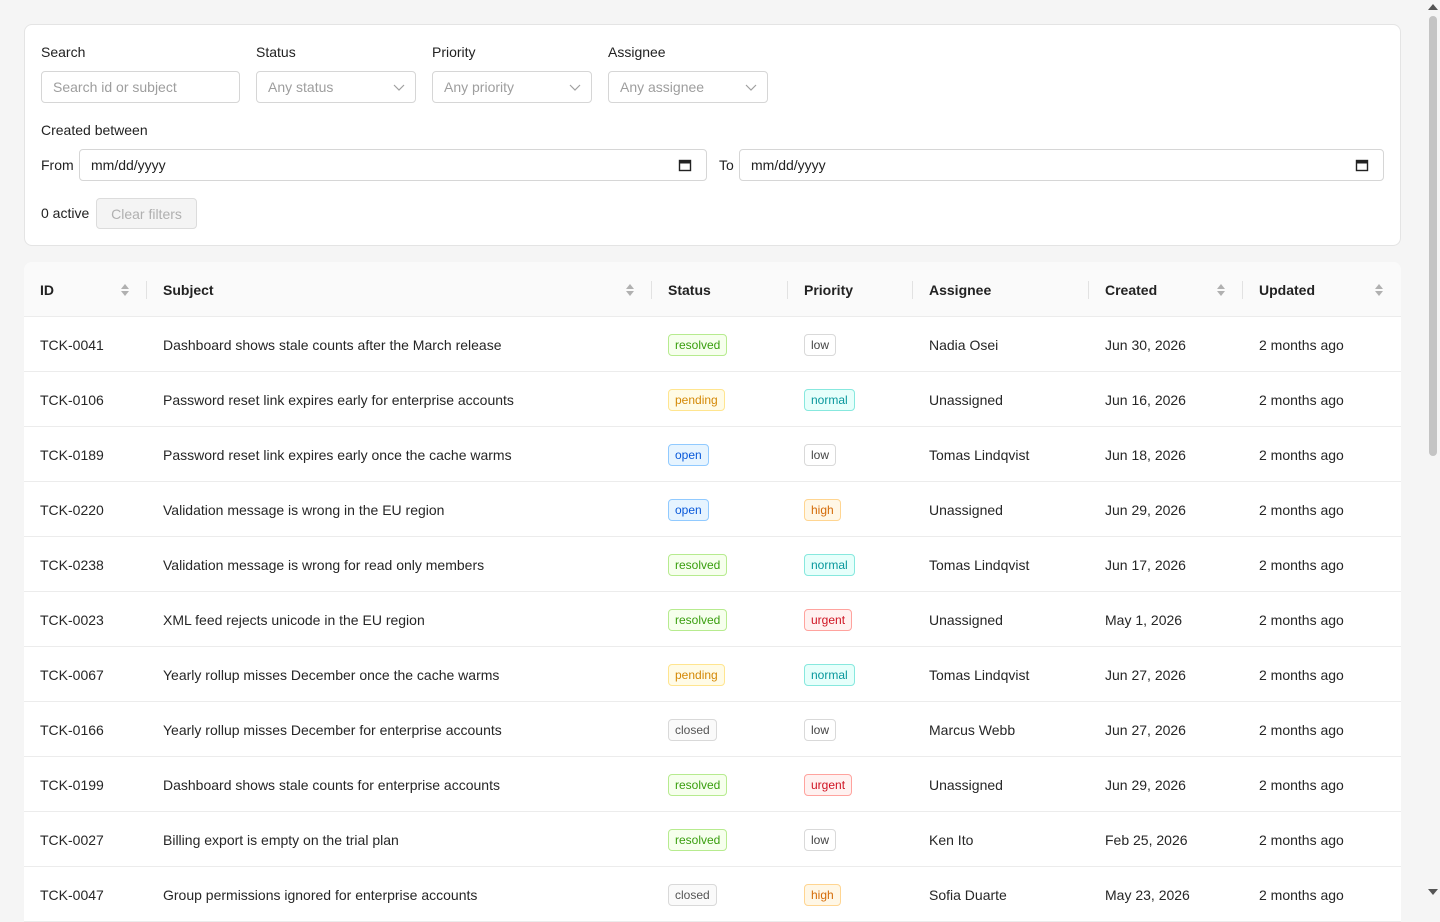 The width and height of the screenshot is (1440, 922). What do you see at coordinates (276, 52) in the screenshot?
I see `status-label: Status` at bounding box center [276, 52].